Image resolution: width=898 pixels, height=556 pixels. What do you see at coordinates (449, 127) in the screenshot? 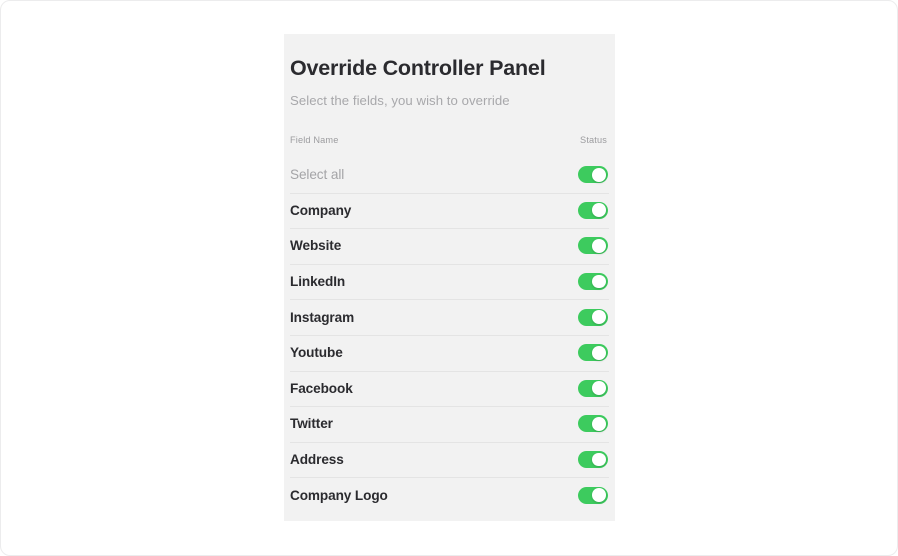
I see `column-header-row: Field Name Status` at bounding box center [449, 127].